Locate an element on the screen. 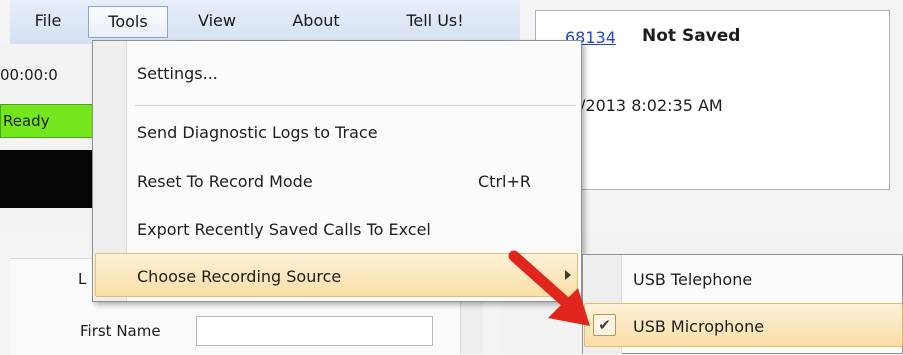  shortcut-label: Ctrl+R is located at coordinates (504, 181).